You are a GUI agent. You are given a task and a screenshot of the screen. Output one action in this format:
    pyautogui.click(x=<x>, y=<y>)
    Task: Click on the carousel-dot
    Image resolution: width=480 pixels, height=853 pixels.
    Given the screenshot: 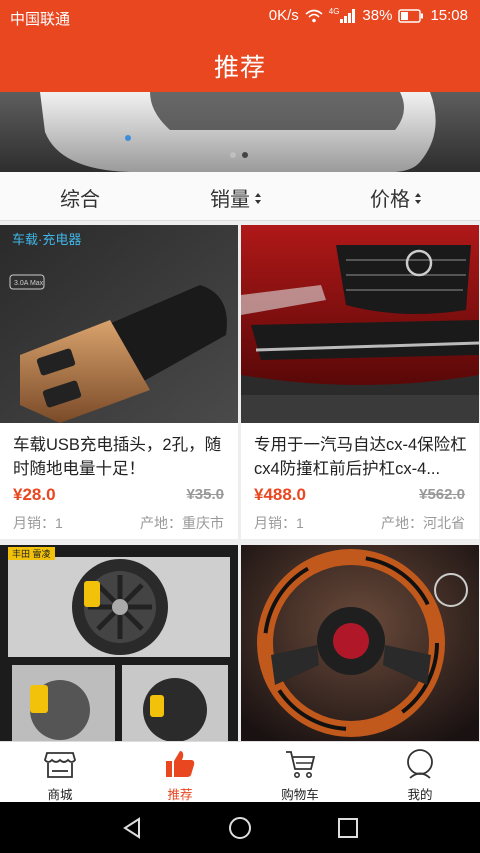 What is the action you would take?
    pyautogui.click(x=233, y=155)
    